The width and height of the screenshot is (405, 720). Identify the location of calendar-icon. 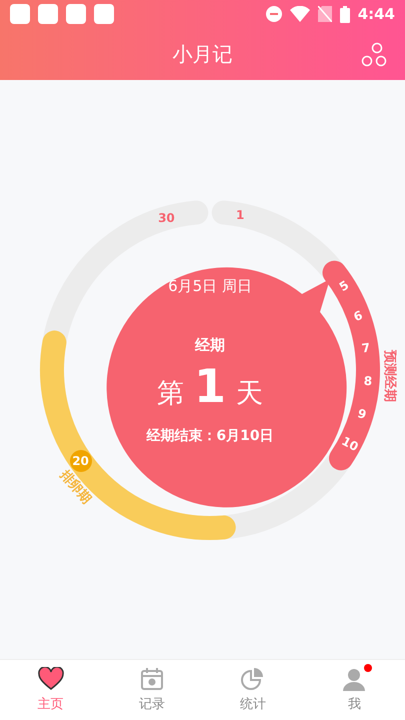
(152, 679).